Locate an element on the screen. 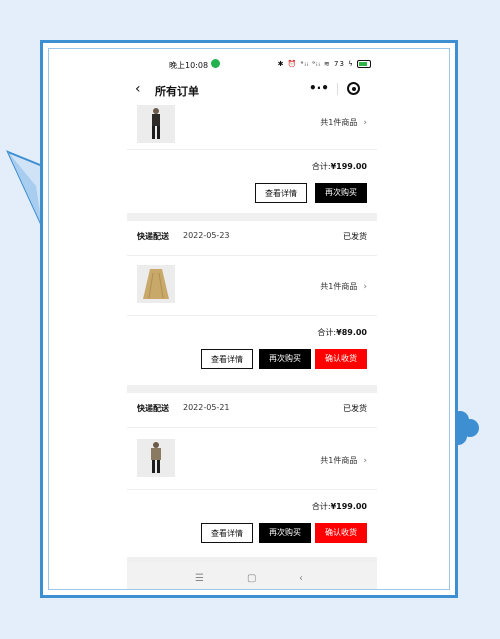 The width and height of the screenshot is (500, 639). status-bar: 晚上10:08 ✱ ⏰ ᵊᵢᵢ ᵊᵢᵢ ≋ 73 ϟ is located at coordinates (252, 65).